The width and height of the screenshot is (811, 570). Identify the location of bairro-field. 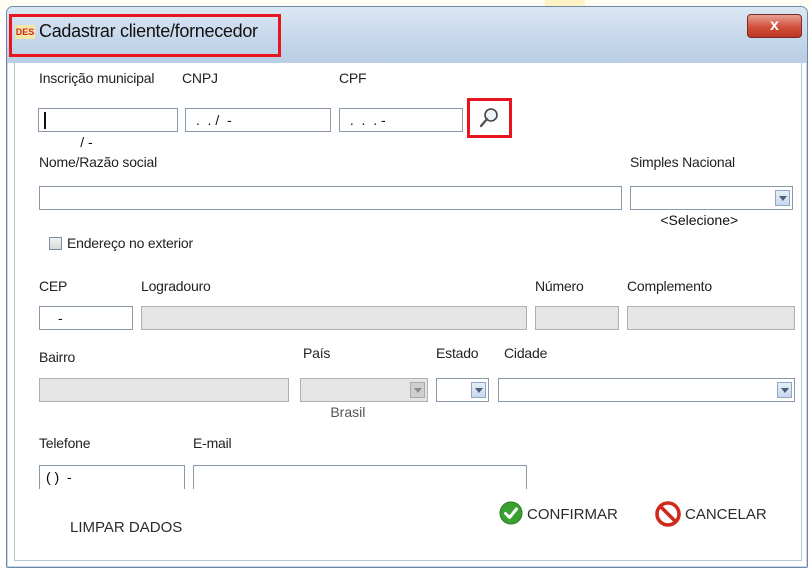
(164, 390).